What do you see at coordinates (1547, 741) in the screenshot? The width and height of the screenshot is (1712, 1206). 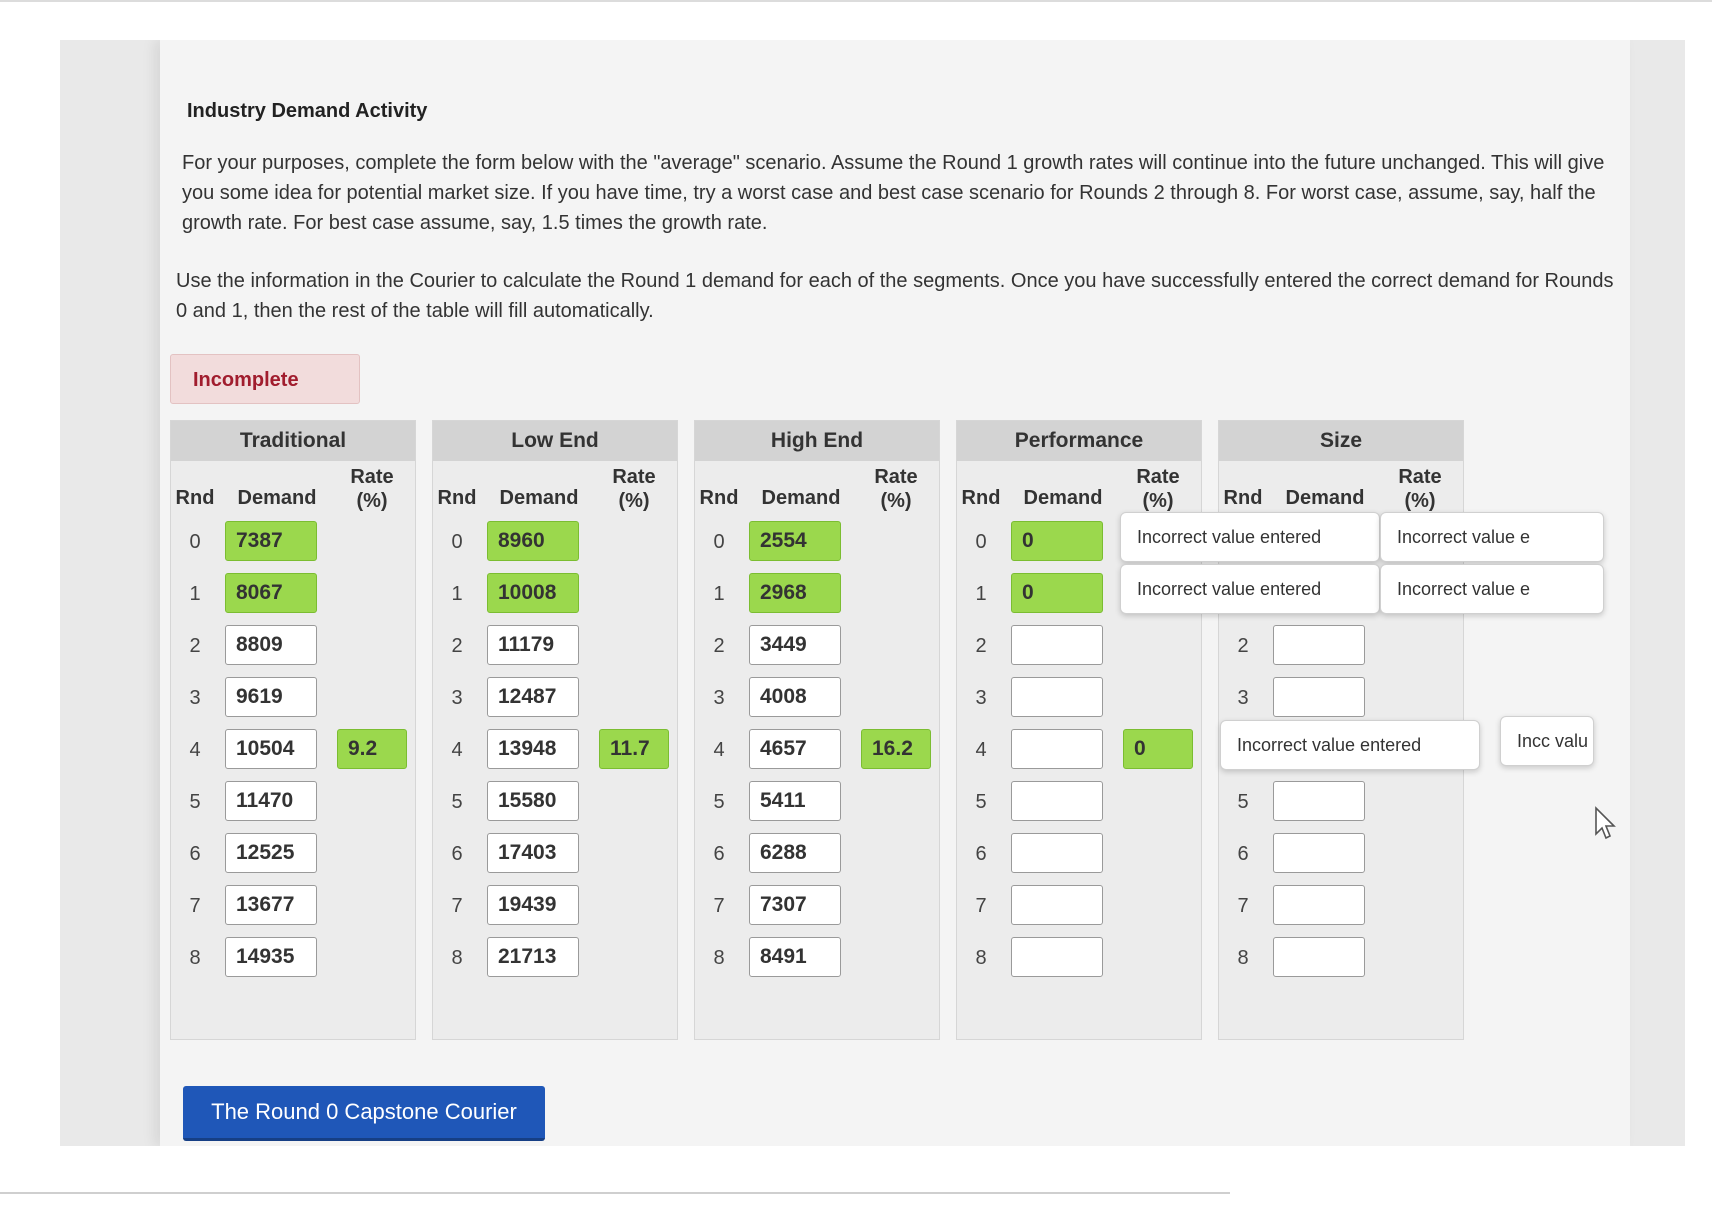 I see `error-tooltip: Incc valu ent` at bounding box center [1547, 741].